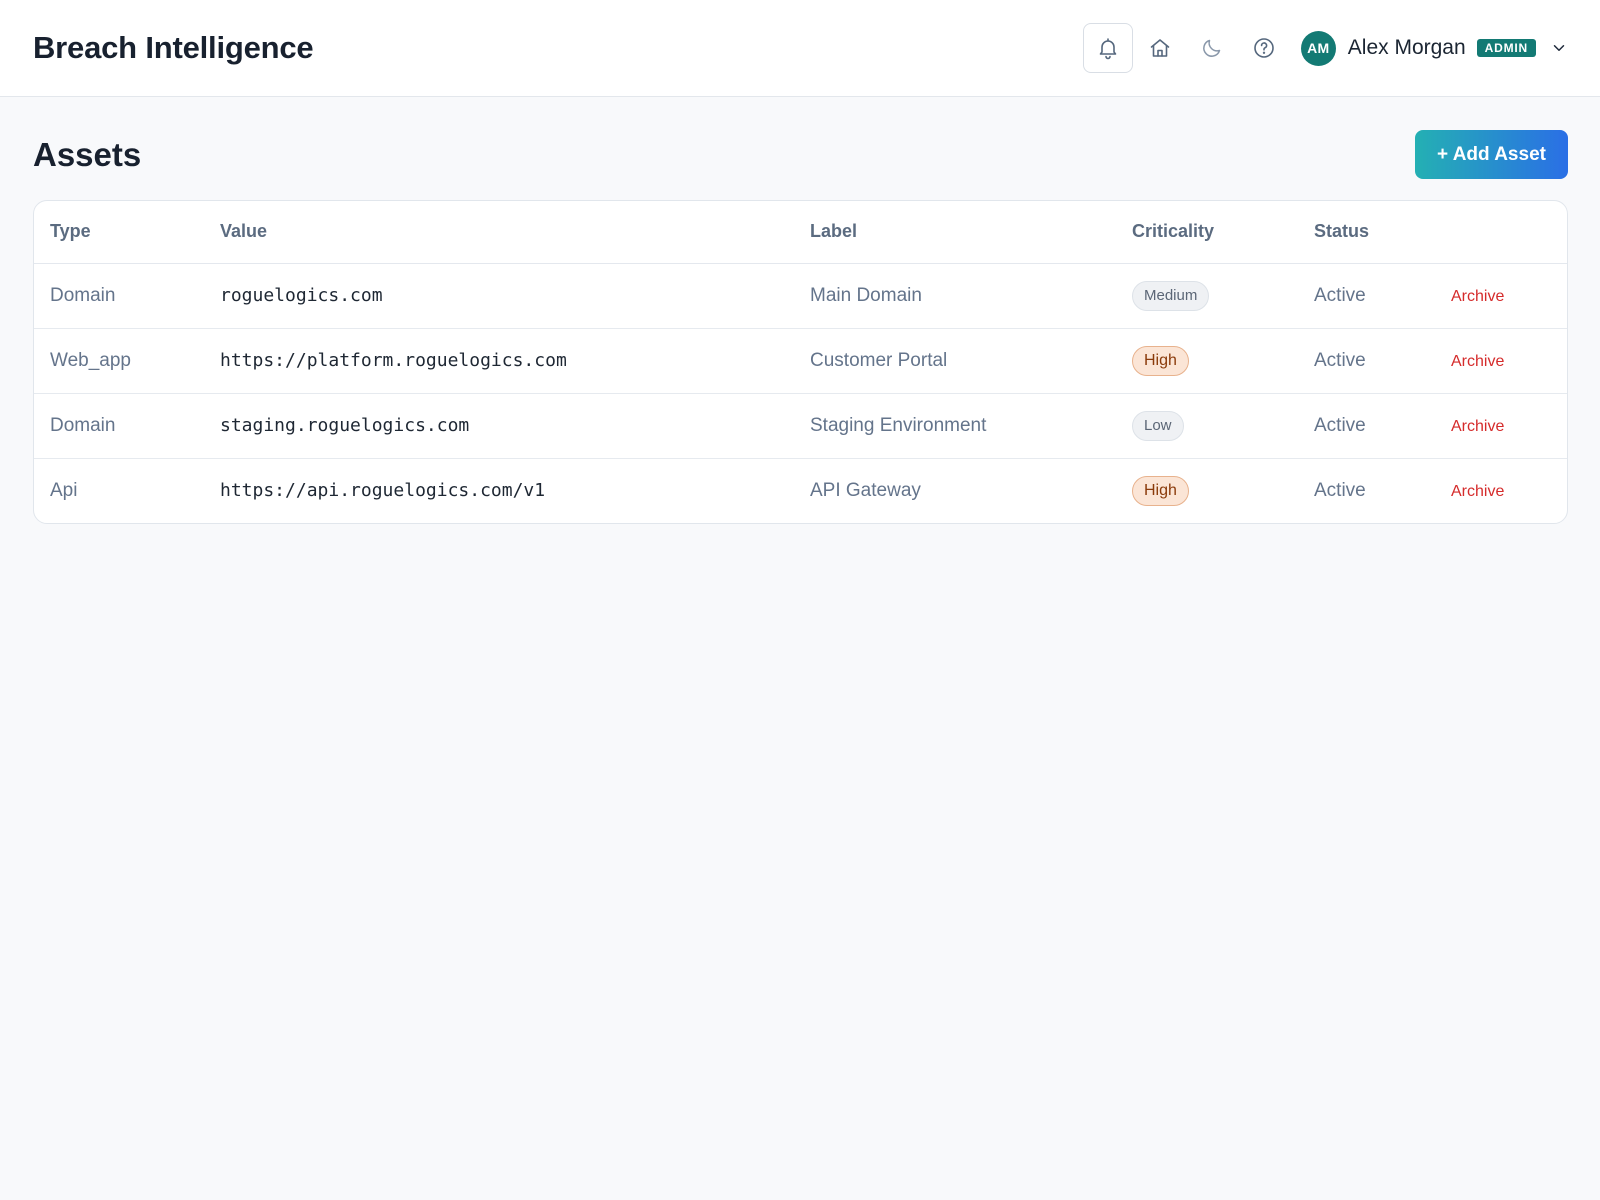 This screenshot has width=1600, height=1200. I want to click on column-header-actions, so click(1509, 232).